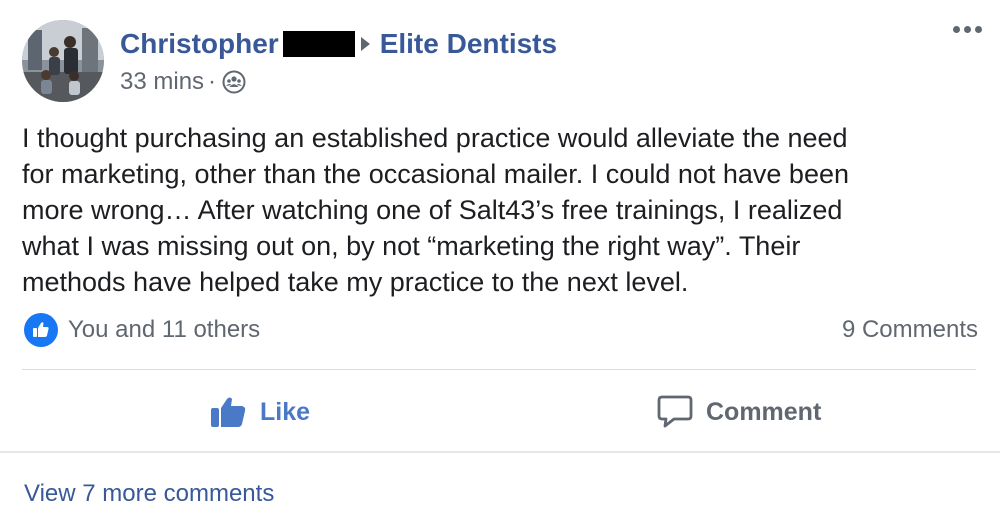 This screenshot has height=531, width=1000. I want to click on like-reaction-icon, so click(41, 330).